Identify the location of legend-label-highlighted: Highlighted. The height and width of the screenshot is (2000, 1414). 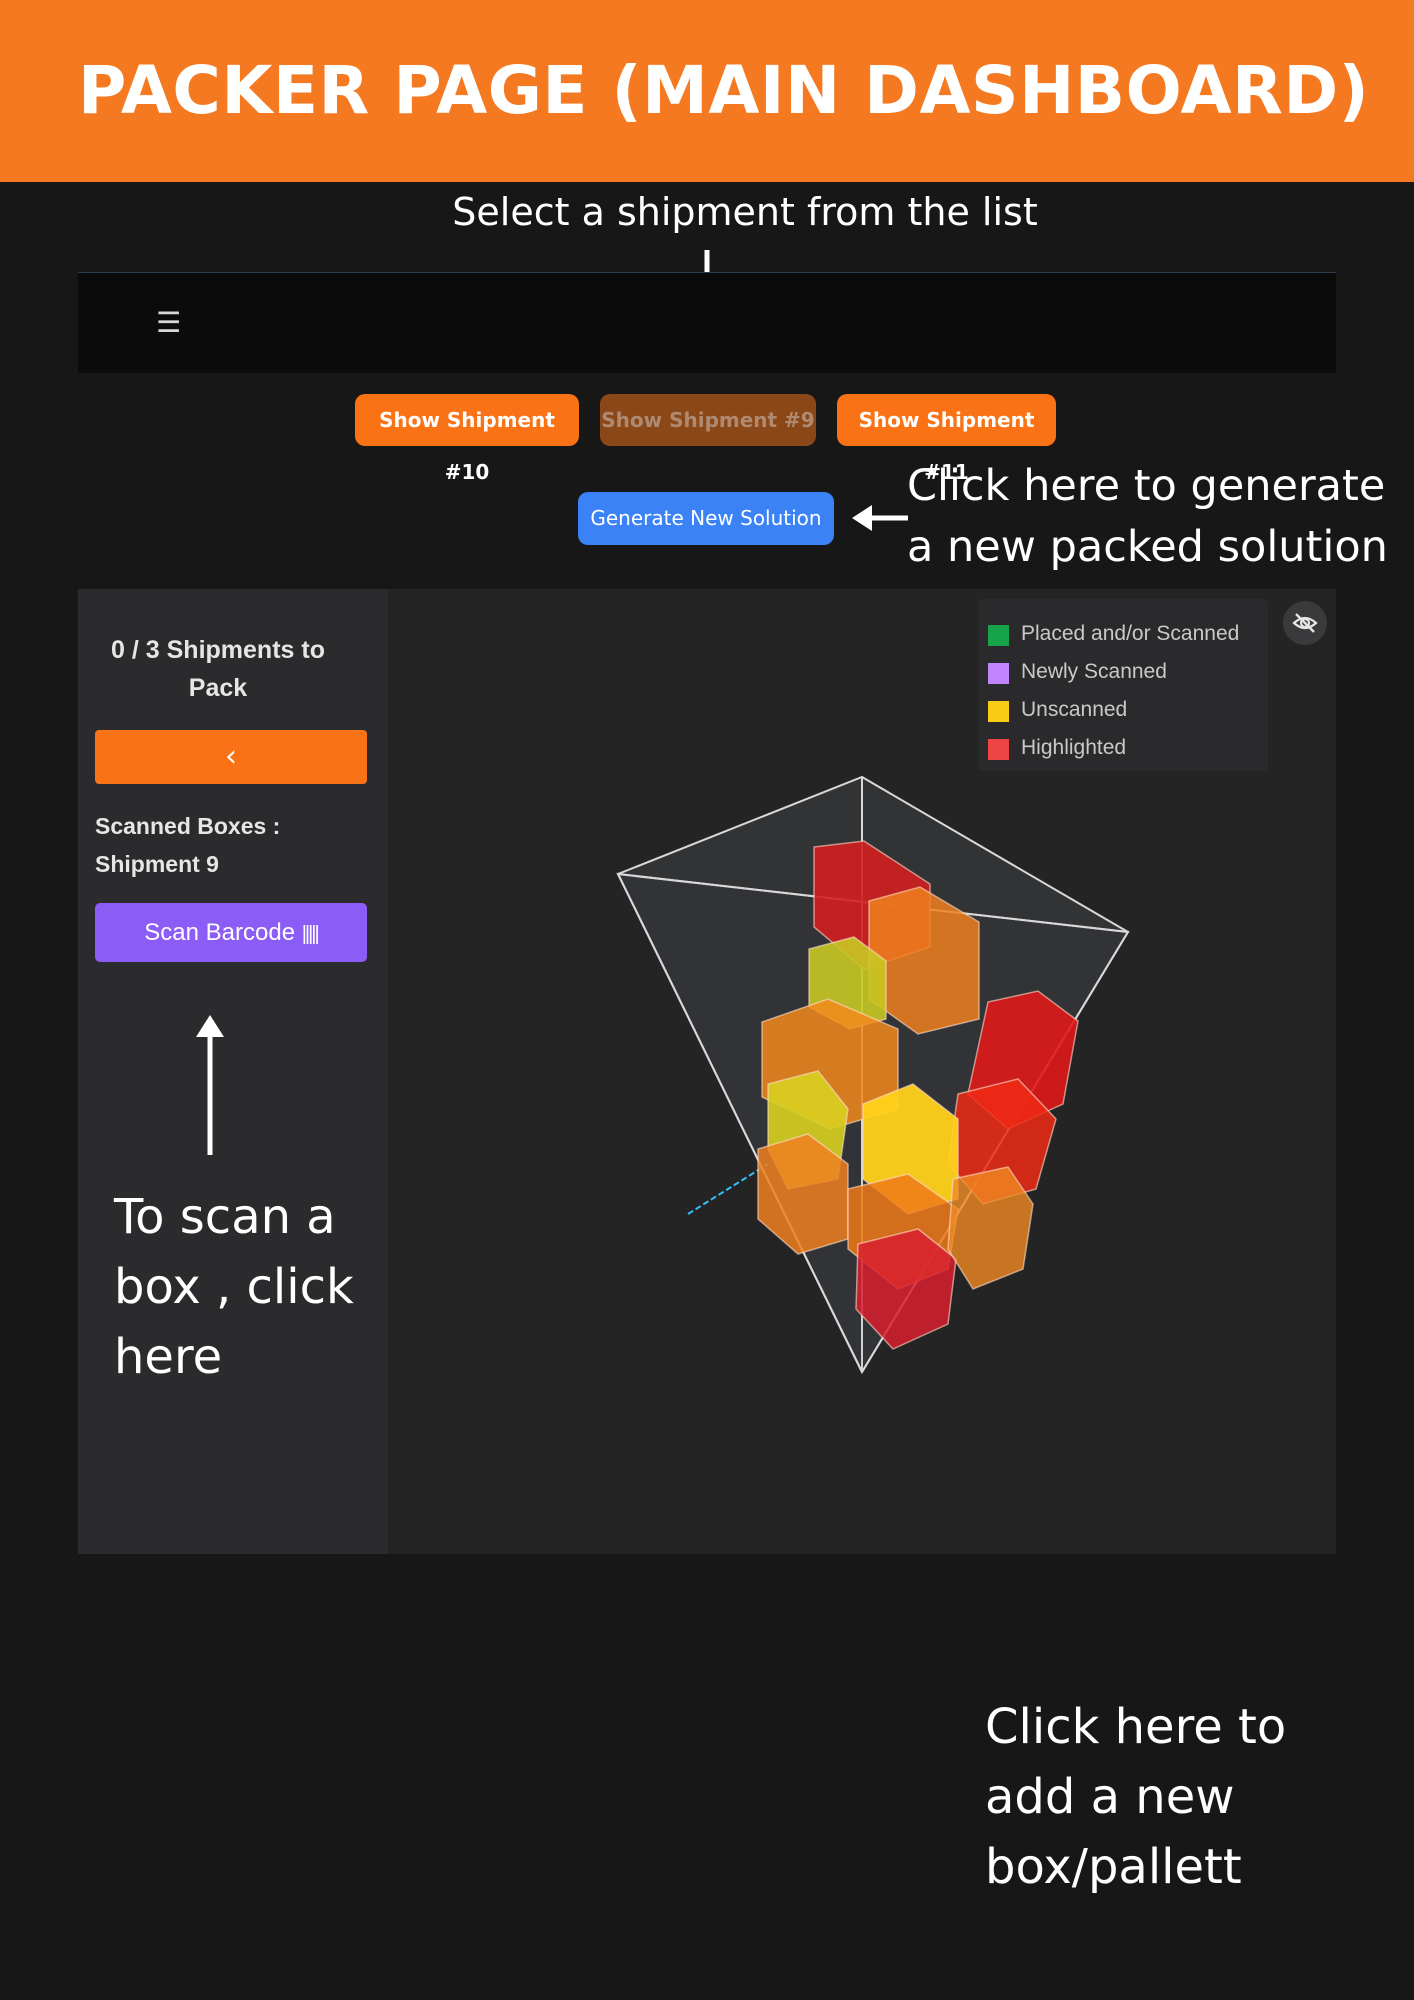
(1074, 747).